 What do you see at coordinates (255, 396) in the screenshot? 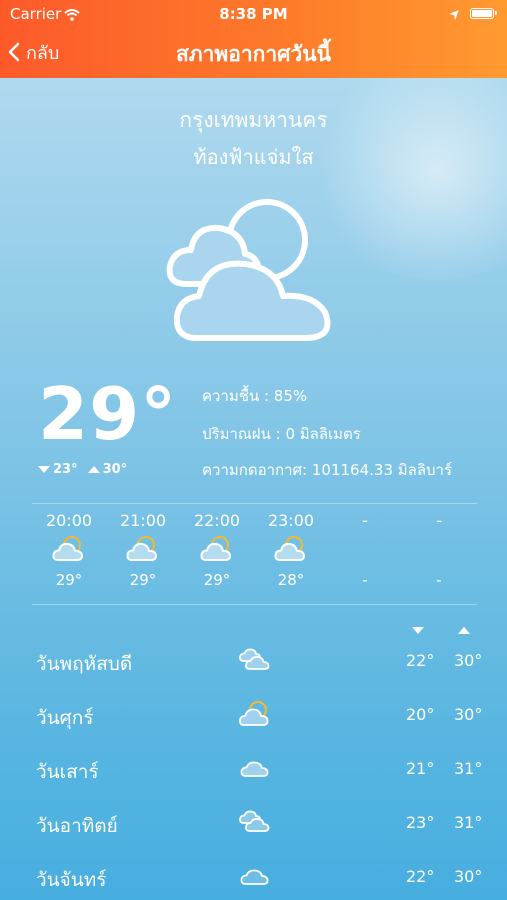
I see `humidity-text: ความชื้น : 85%` at bounding box center [255, 396].